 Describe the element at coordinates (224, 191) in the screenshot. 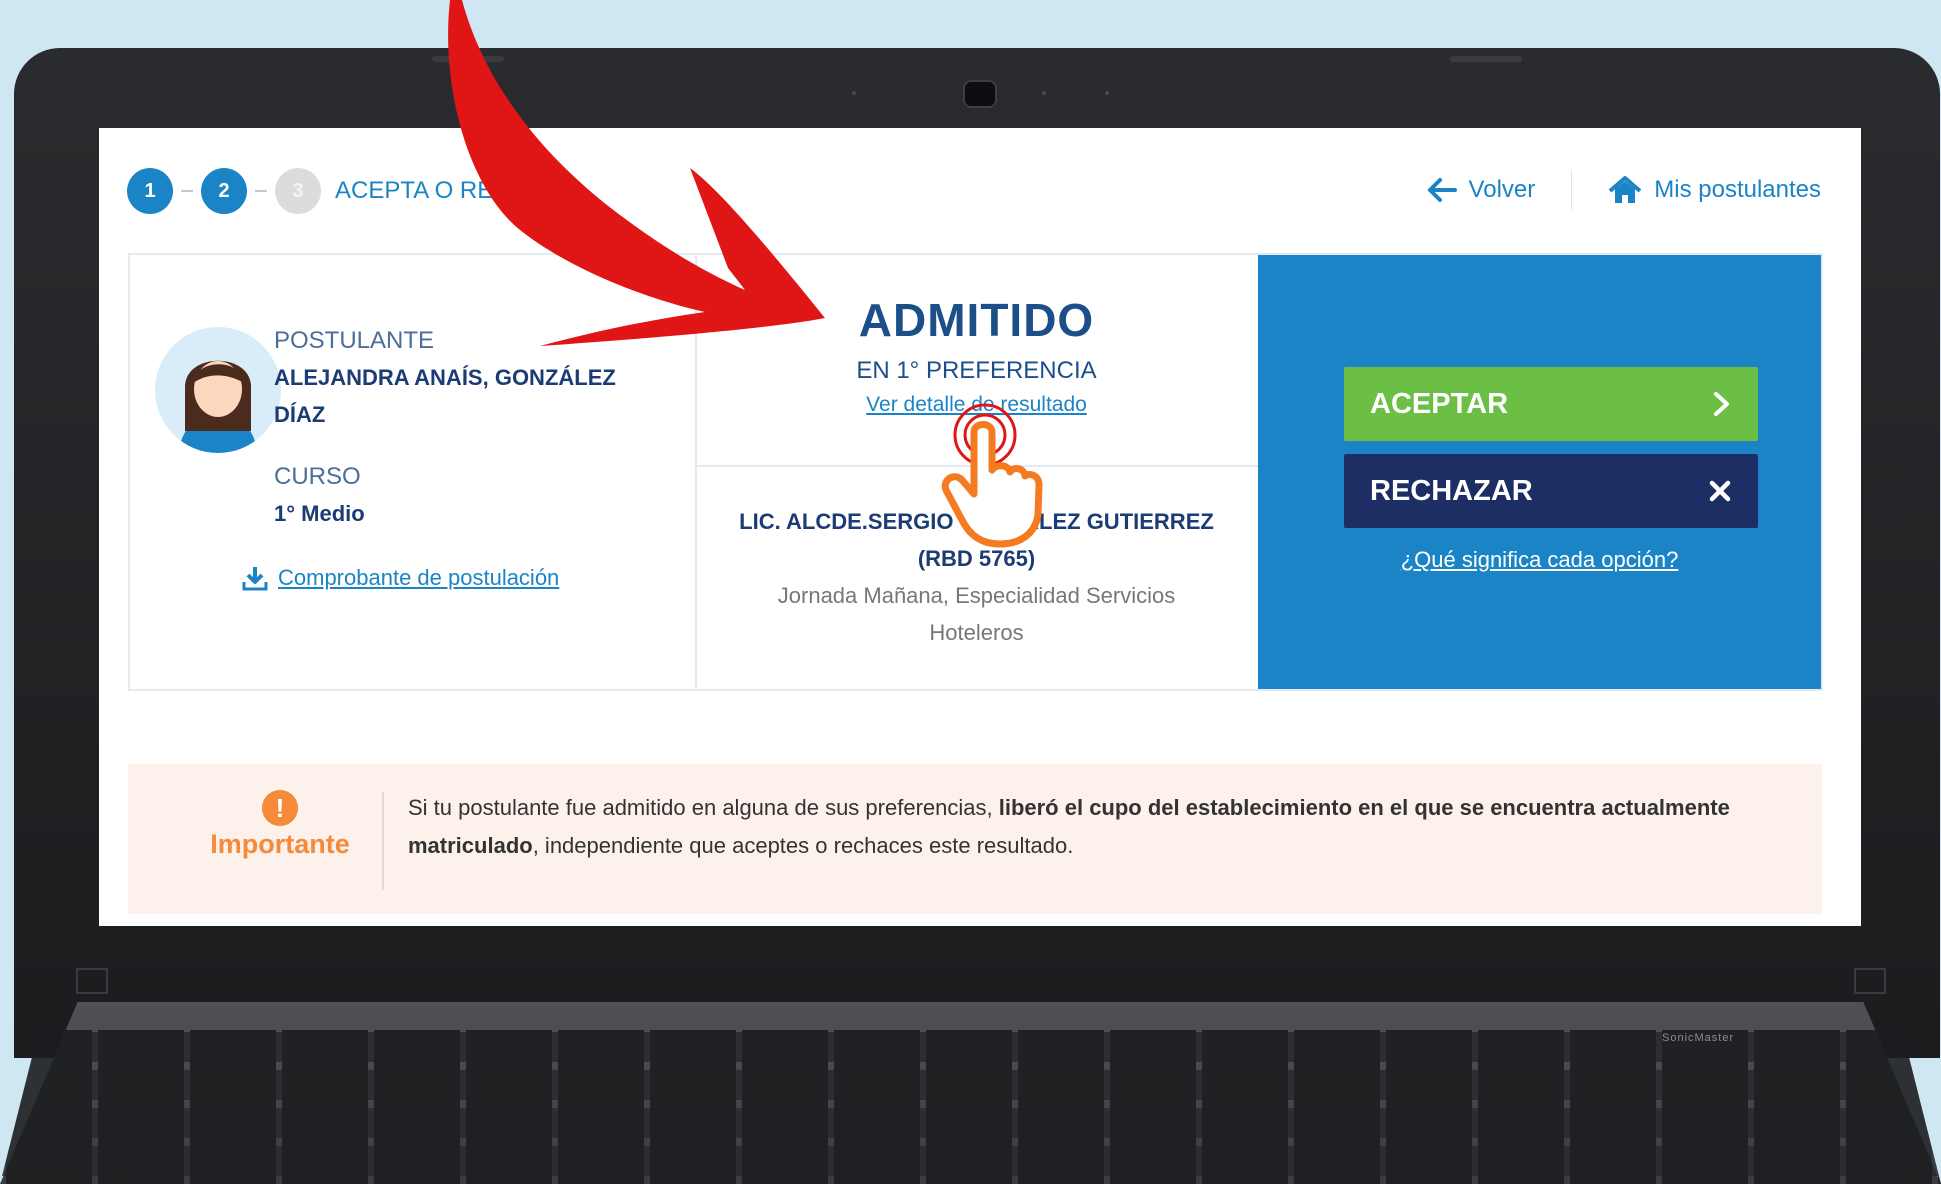

I see `step-2: 2` at that location.